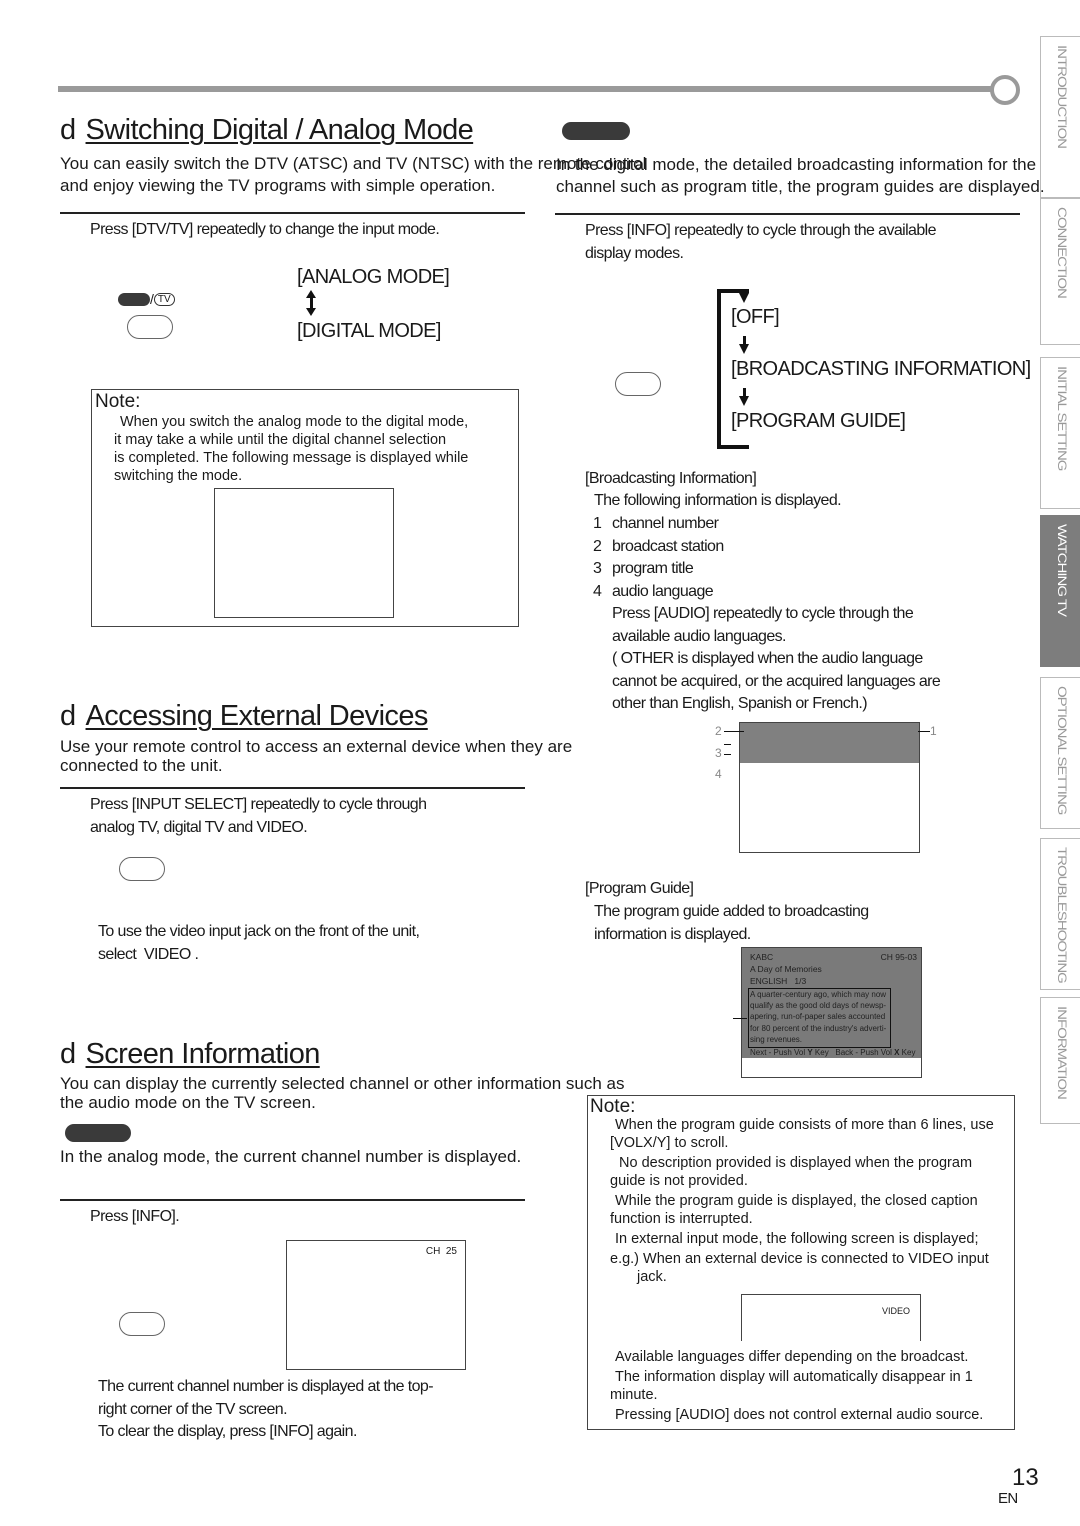 The image size is (1080, 1526). What do you see at coordinates (831, 1317) in the screenshot?
I see `video-input-screen: VIDEO` at bounding box center [831, 1317].